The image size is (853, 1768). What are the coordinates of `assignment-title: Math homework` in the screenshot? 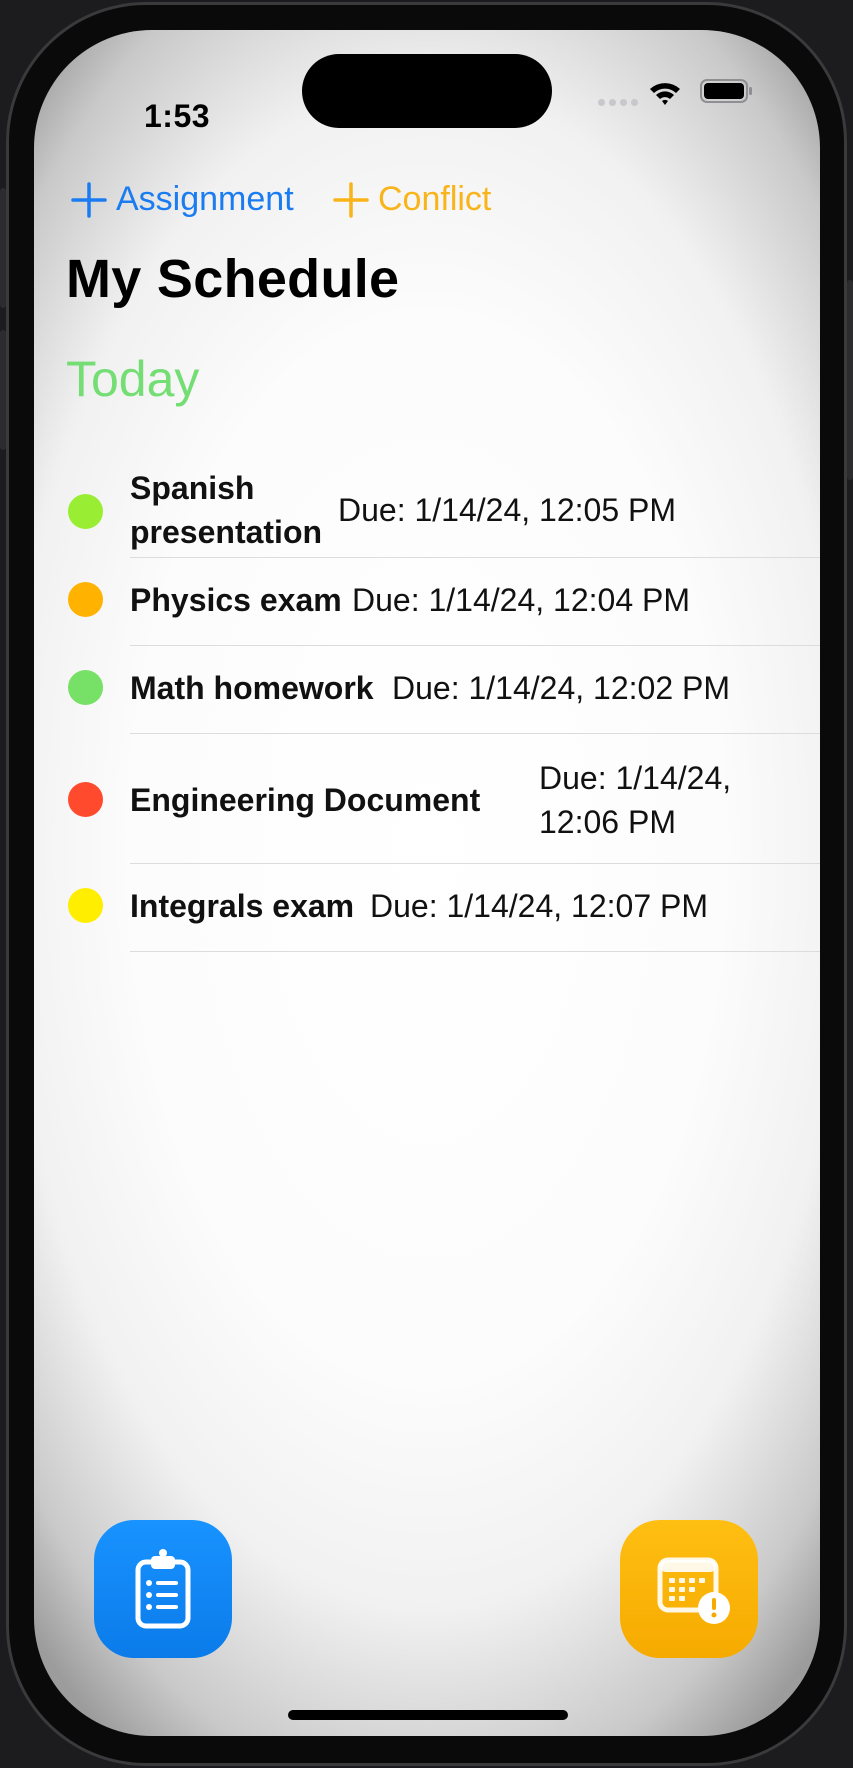 It's located at (252, 688).